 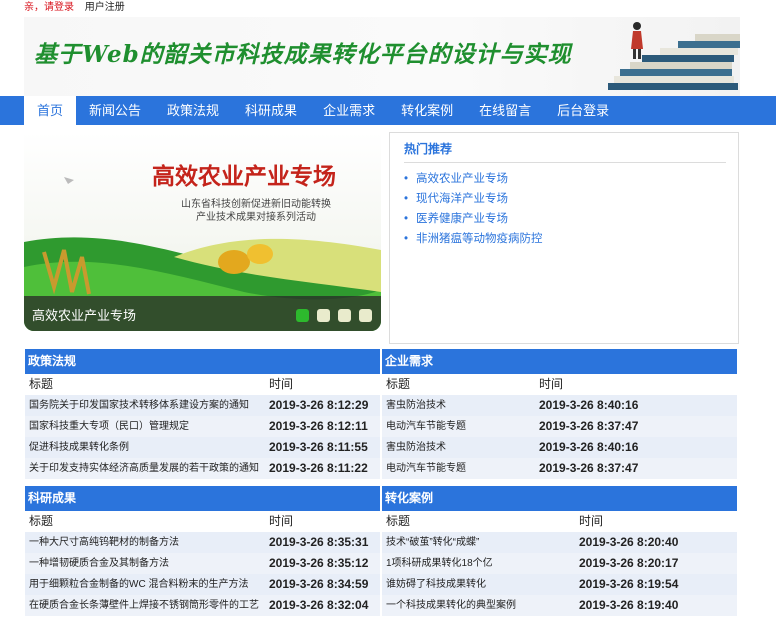 I want to click on slider-headline: 高效农业产业专场, so click(x=244, y=176).